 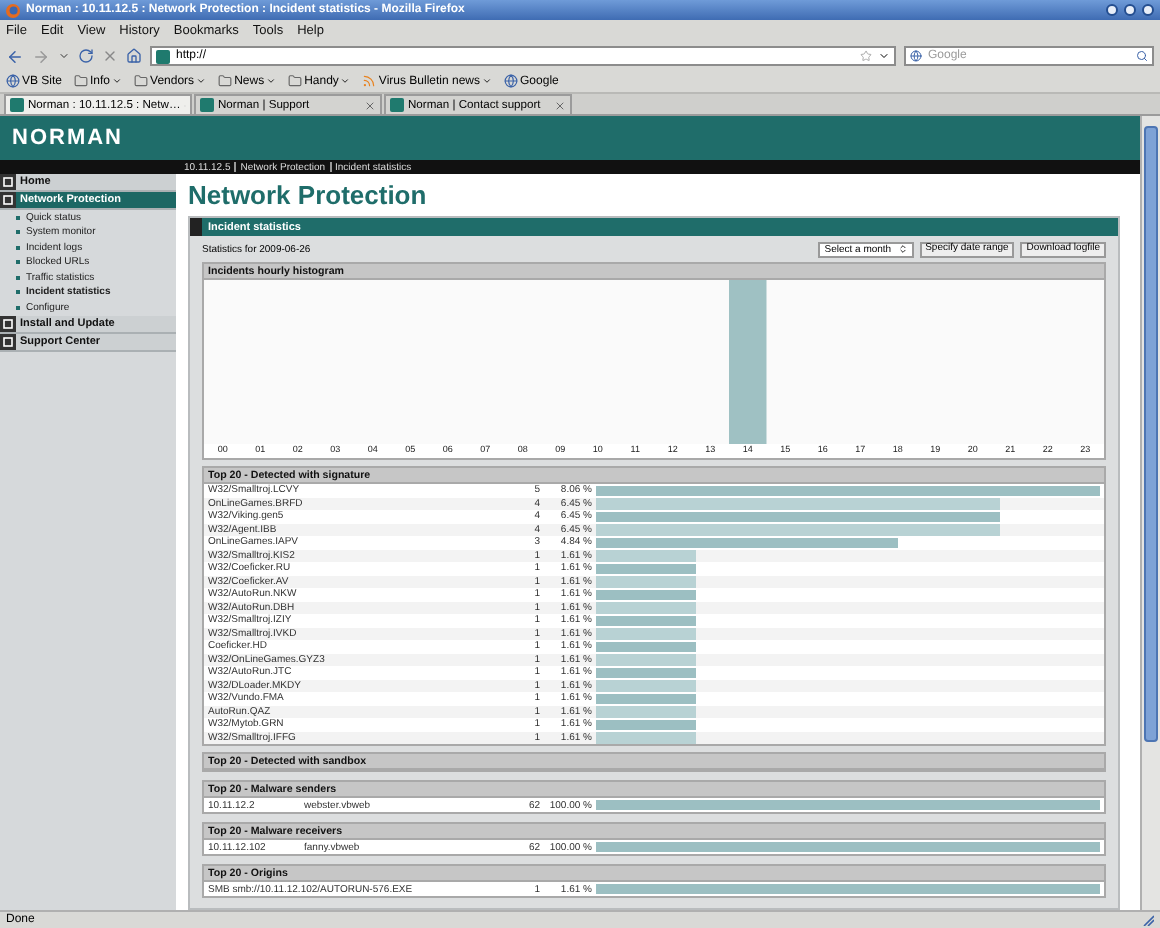 What do you see at coordinates (134, 56) in the screenshot?
I see `home-button` at bounding box center [134, 56].